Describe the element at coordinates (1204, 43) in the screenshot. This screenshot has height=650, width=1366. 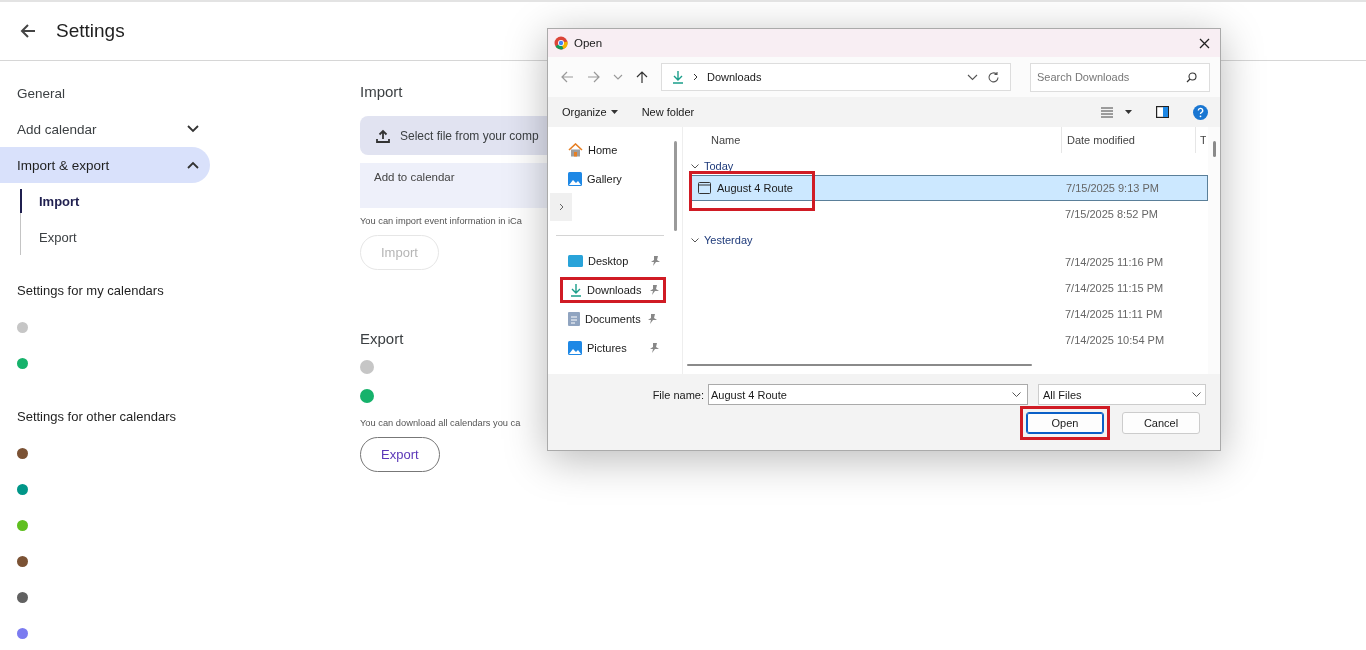
I see `close-icon` at that location.